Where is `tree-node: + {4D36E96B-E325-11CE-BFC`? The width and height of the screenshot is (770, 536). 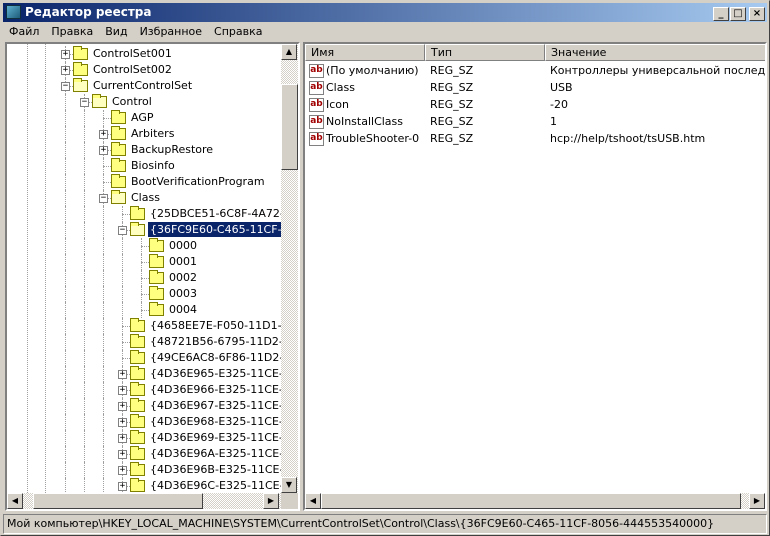 tree-node: + {4D36E96B-E325-11CE-BFC is located at coordinates (152, 470).